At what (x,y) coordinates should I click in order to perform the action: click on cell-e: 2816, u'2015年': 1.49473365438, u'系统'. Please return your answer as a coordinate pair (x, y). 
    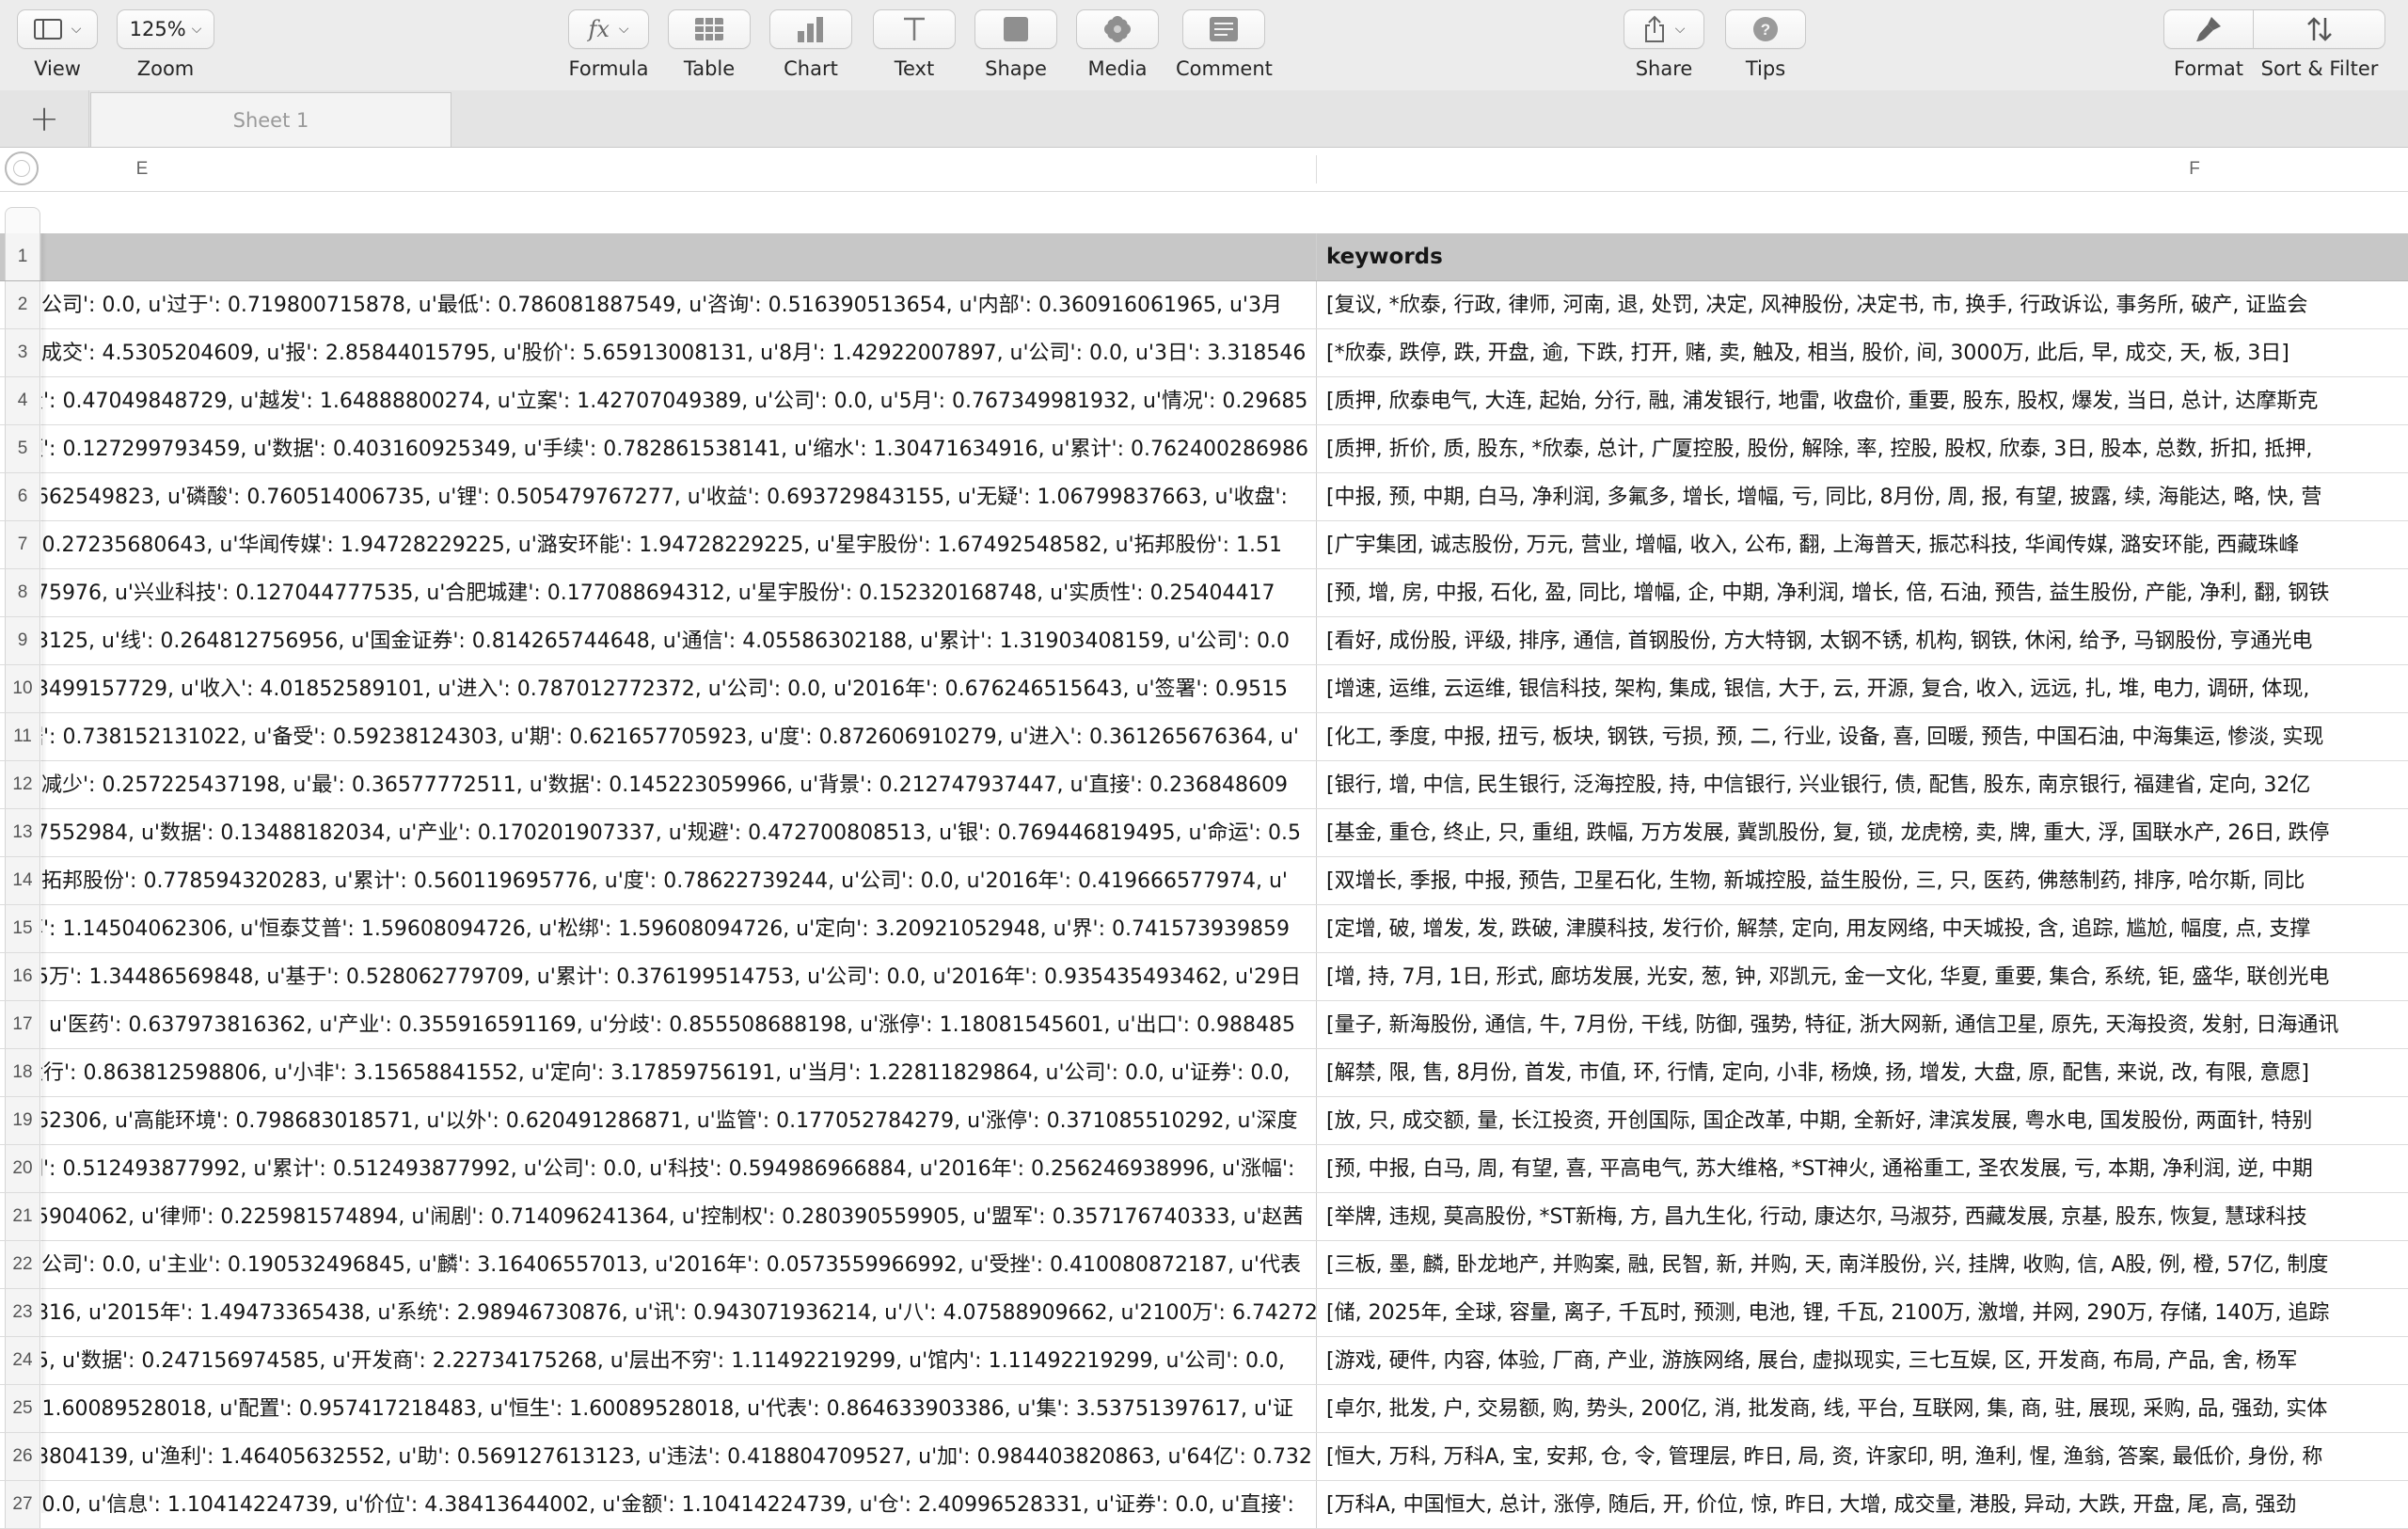
    Looking at the image, I should click on (679, 1313).